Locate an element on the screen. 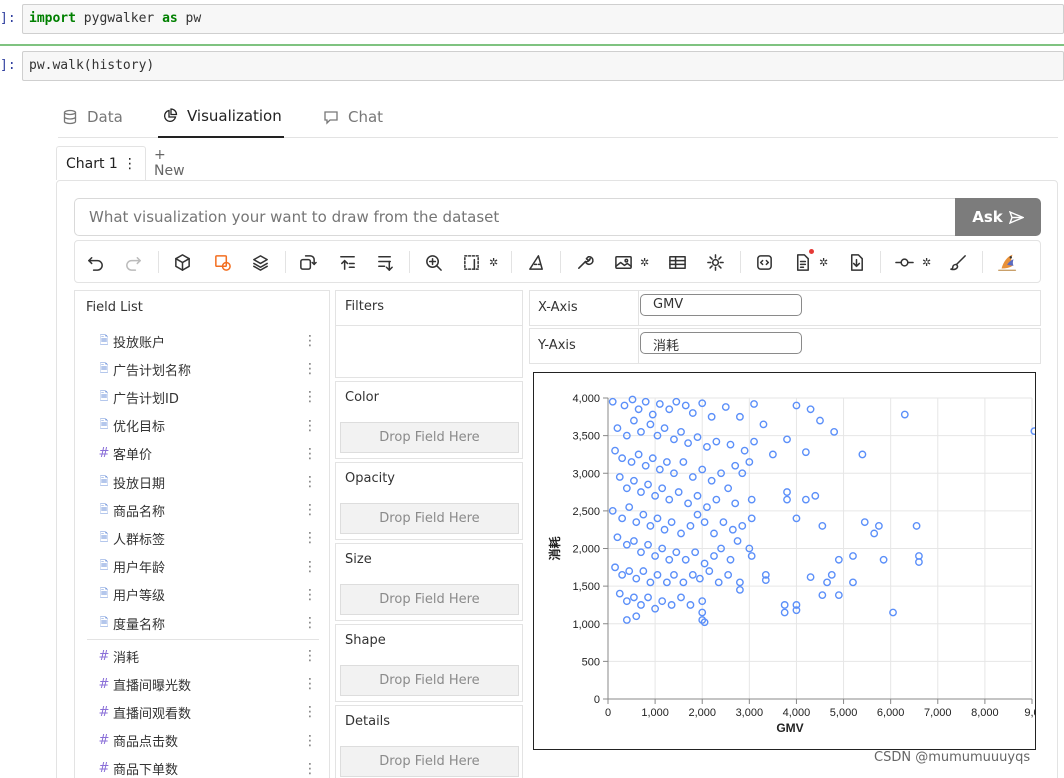 Image resolution: width=1064 pixels, height=778 pixels. chart-tab-active: Chart 1 ⋮ is located at coordinates (101, 163).